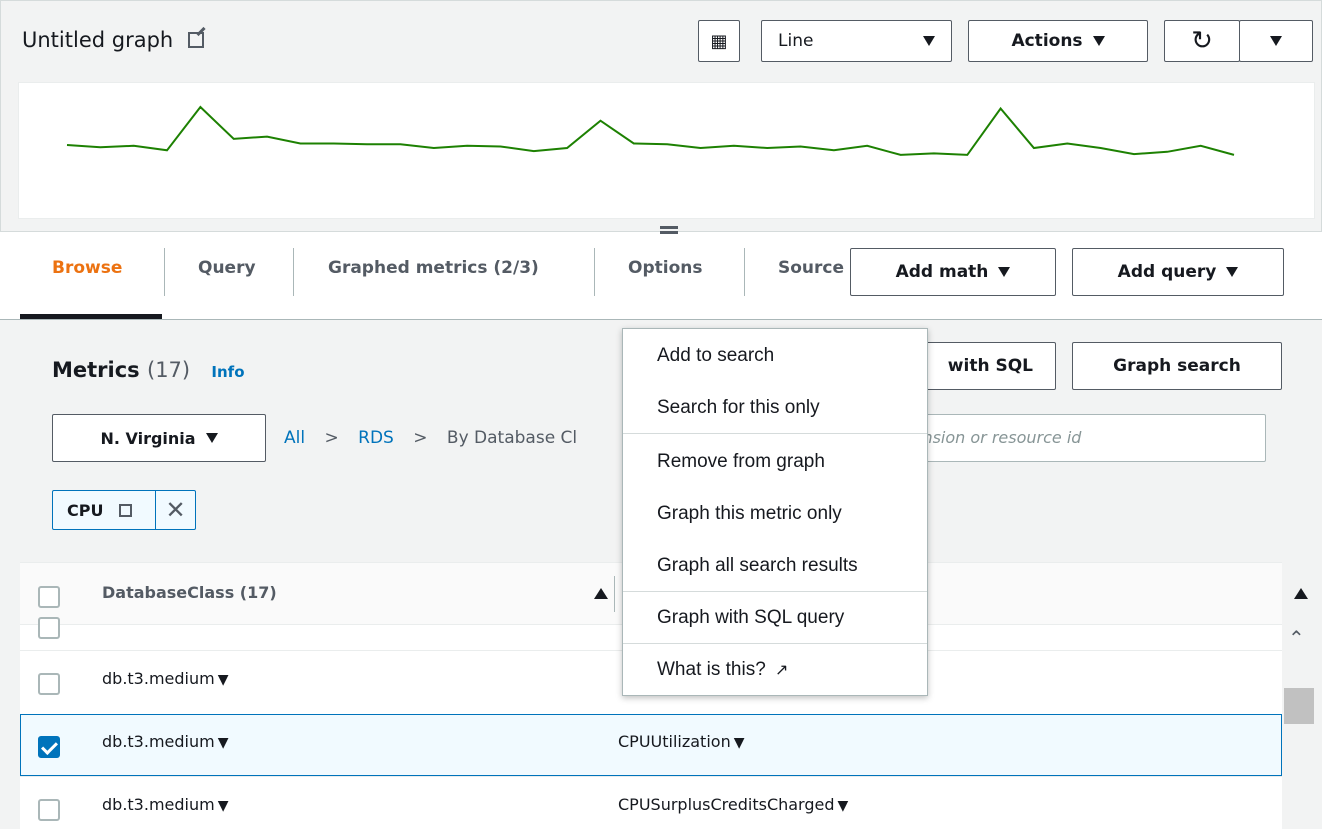 This screenshot has height=829, width=1322. What do you see at coordinates (665, 268) in the screenshot?
I see `tab-options: Options` at bounding box center [665, 268].